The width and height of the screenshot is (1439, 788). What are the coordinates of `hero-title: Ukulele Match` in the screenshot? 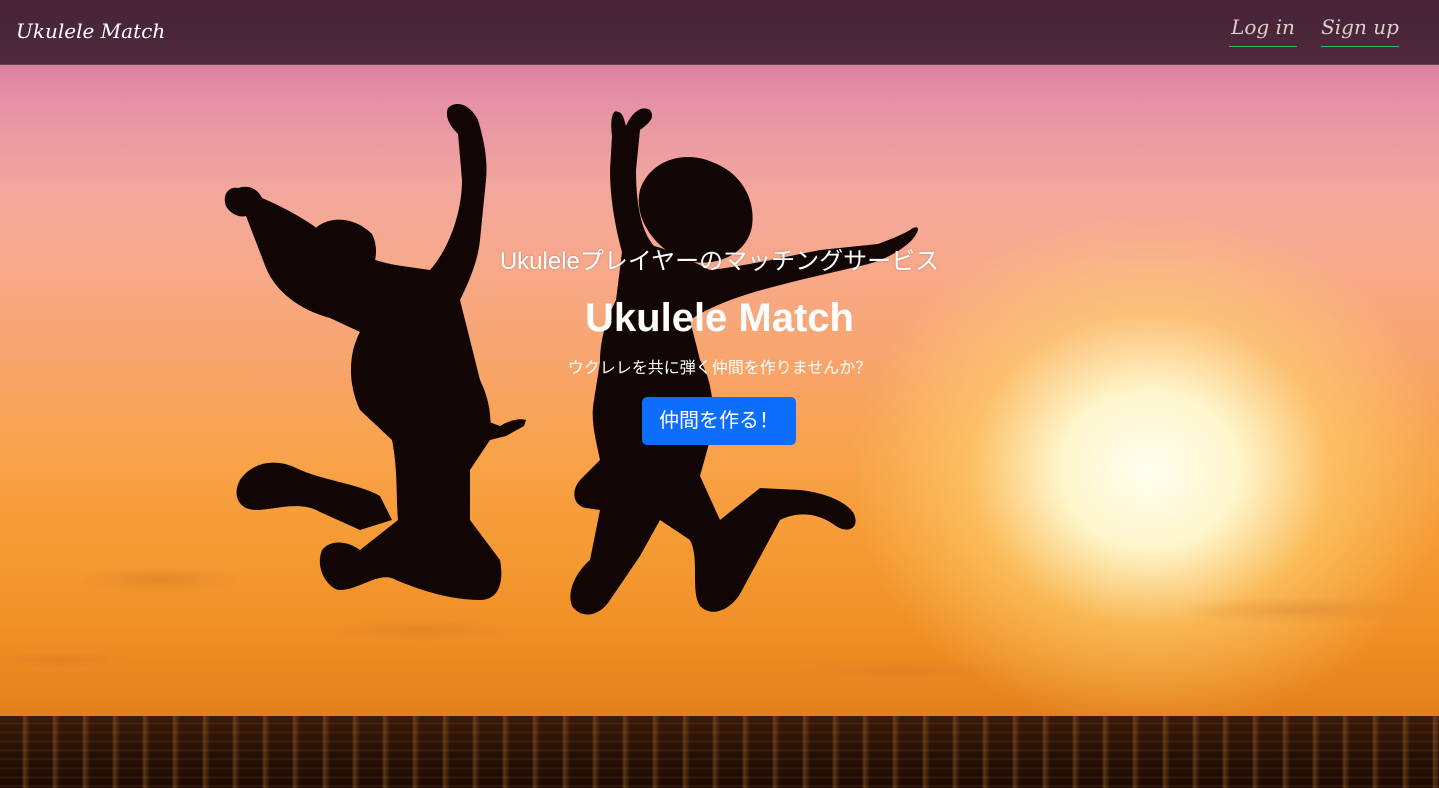 It's located at (719, 318).